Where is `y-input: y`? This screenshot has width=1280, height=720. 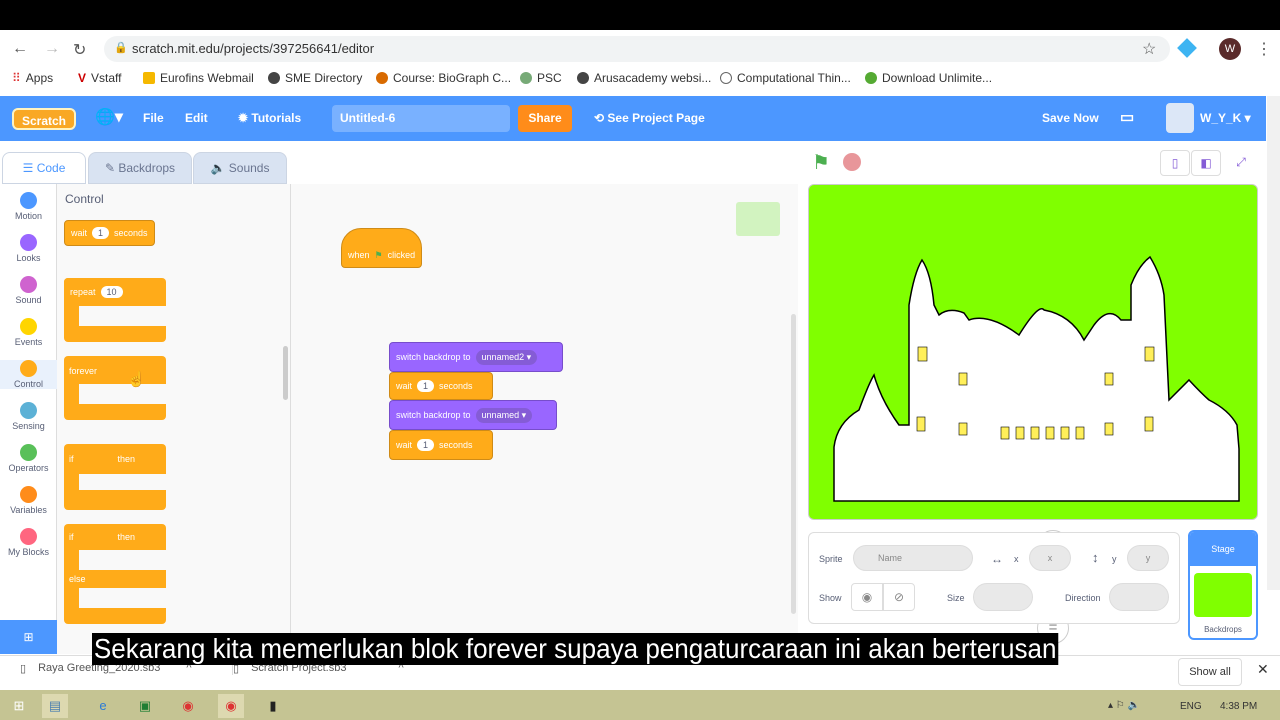
y-input: y is located at coordinates (1148, 558).